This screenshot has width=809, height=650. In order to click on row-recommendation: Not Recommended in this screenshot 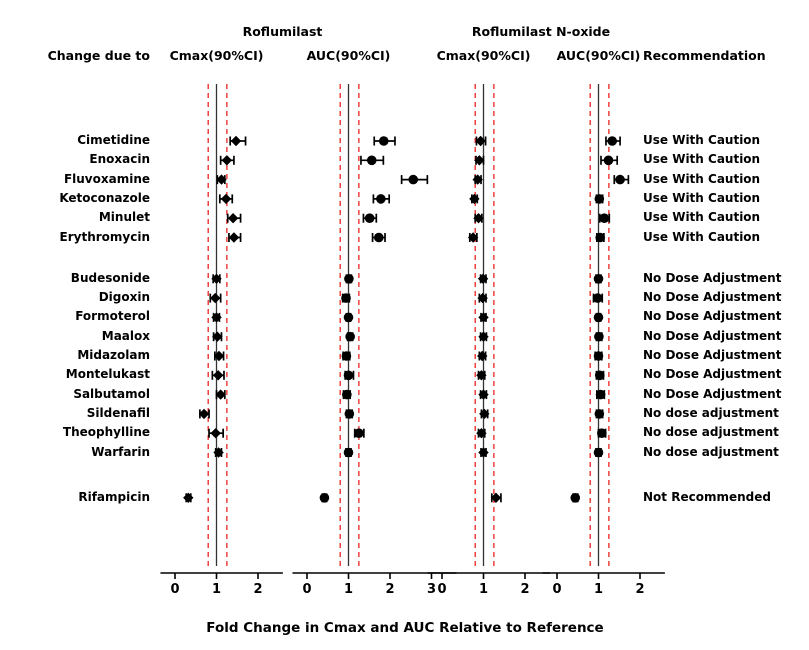, I will do `click(707, 496)`.